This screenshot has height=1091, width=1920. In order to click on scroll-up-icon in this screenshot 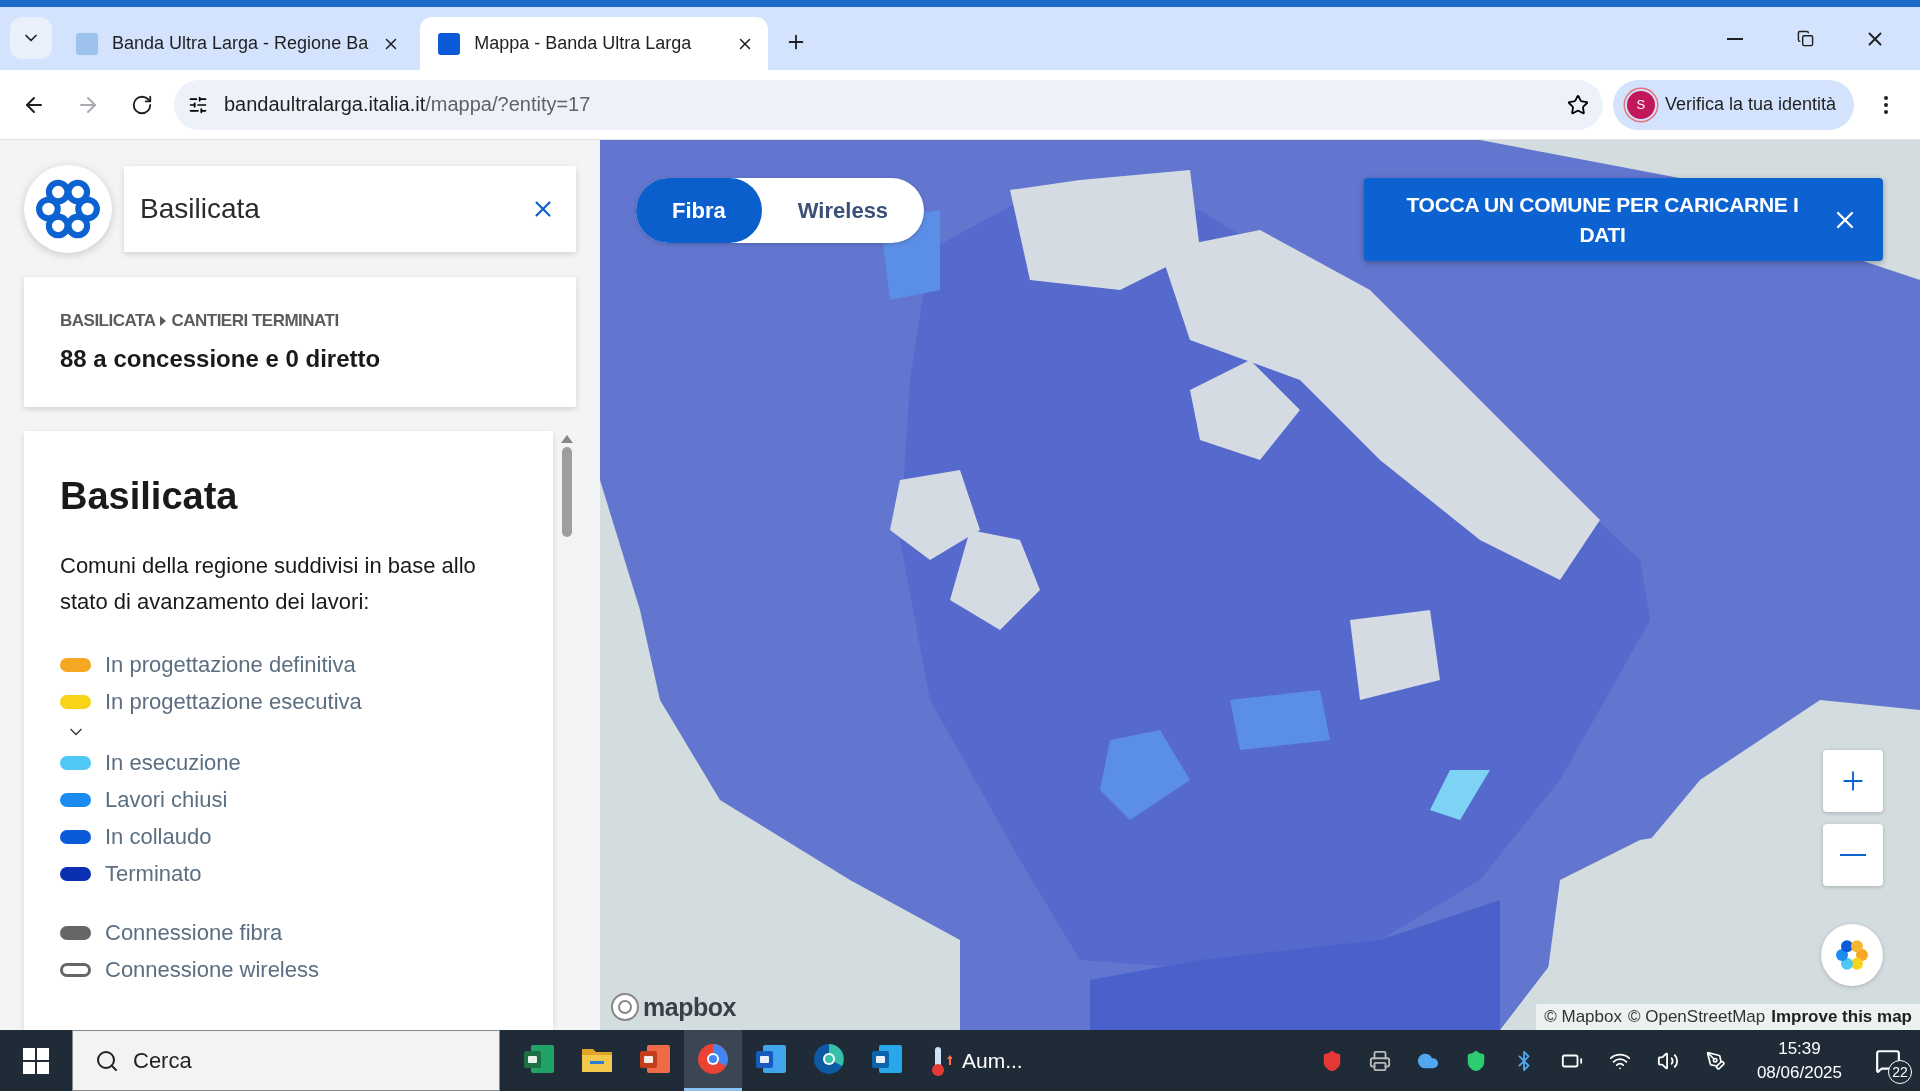, I will do `click(567, 439)`.